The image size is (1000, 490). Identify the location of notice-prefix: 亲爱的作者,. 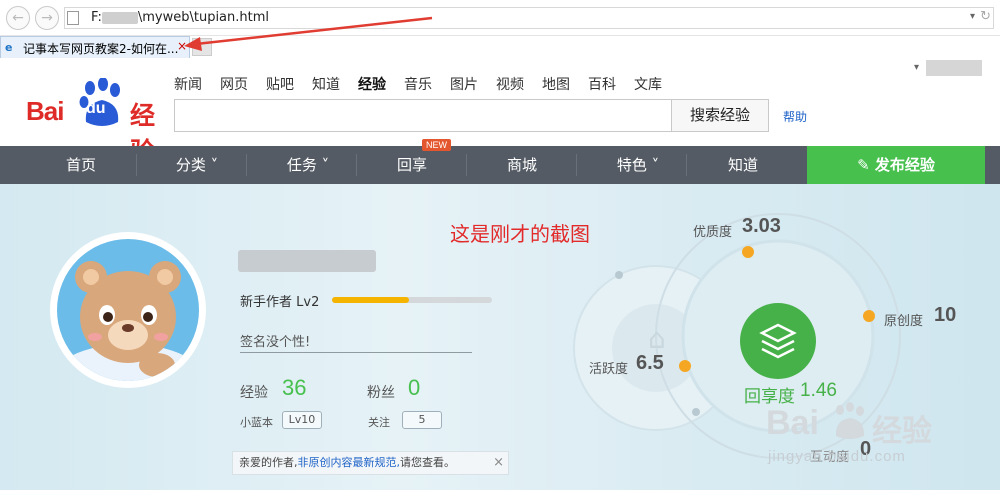
(268, 462).